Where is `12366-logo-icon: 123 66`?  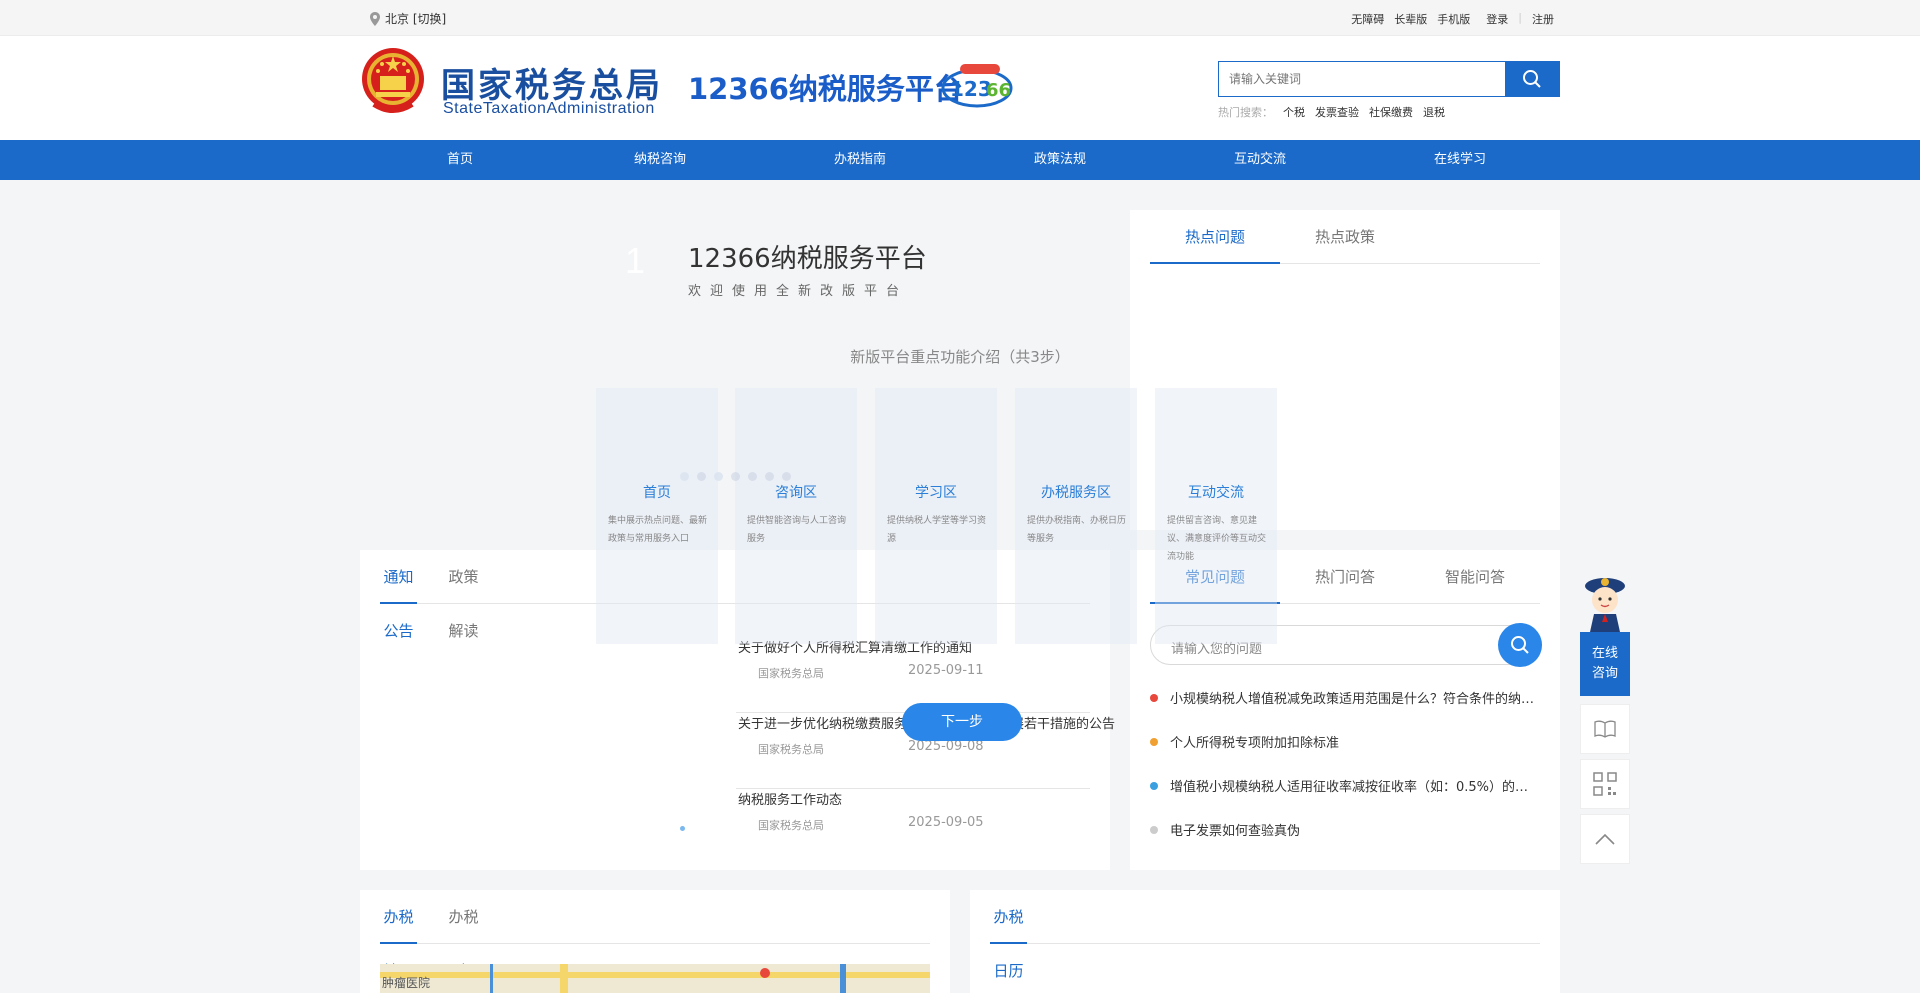 12366-logo-icon: 123 66 is located at coordinates (977, 86).